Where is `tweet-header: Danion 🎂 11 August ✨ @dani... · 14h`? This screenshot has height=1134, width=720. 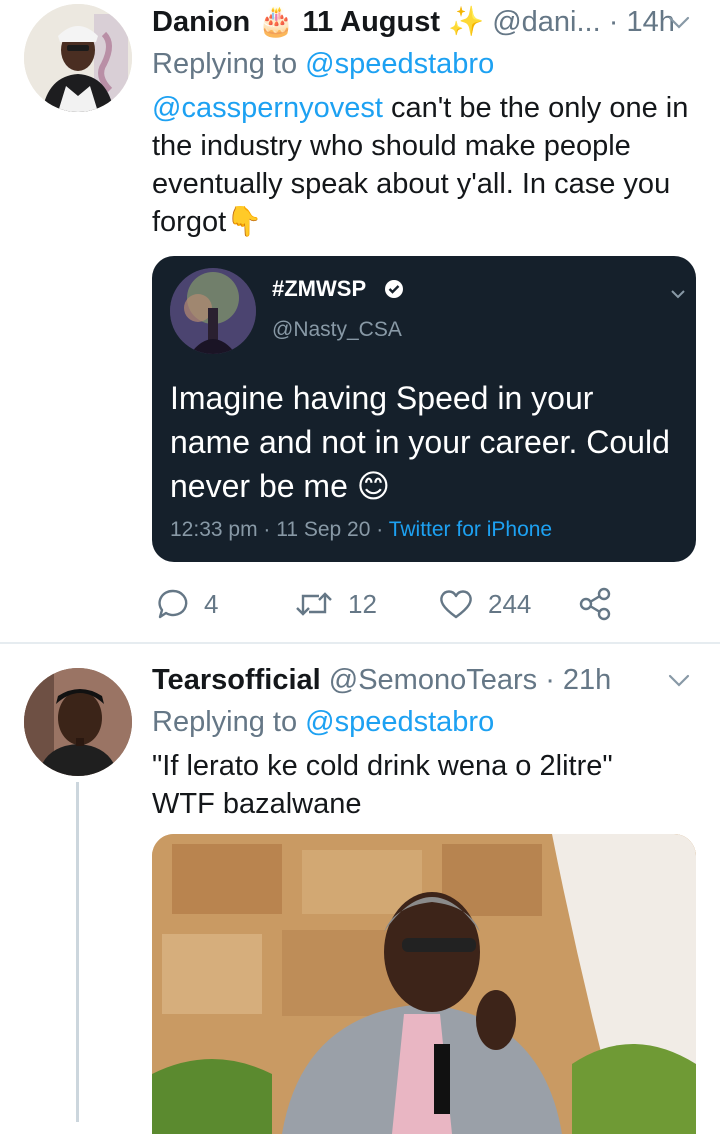
tweet-header: Danion 🎂 11 August ✨ @dani... · 14h is located at coordinates (413, 22).